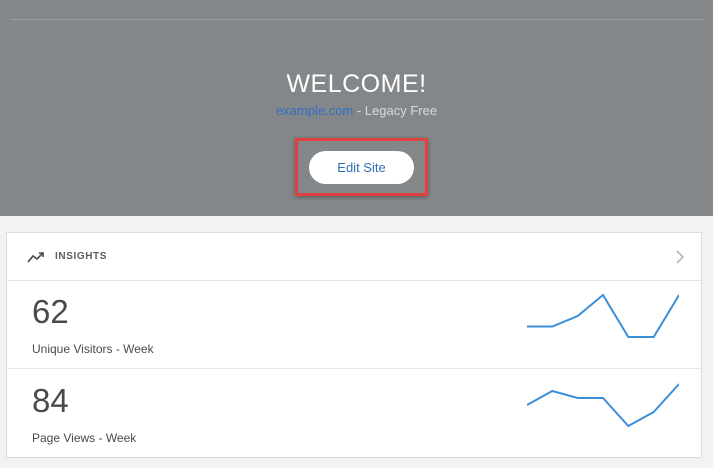 This screenshot has height=468, width=713. Describe the element at coordinates (356, 19) in the screenshot. I see `hero-divider` at that location.